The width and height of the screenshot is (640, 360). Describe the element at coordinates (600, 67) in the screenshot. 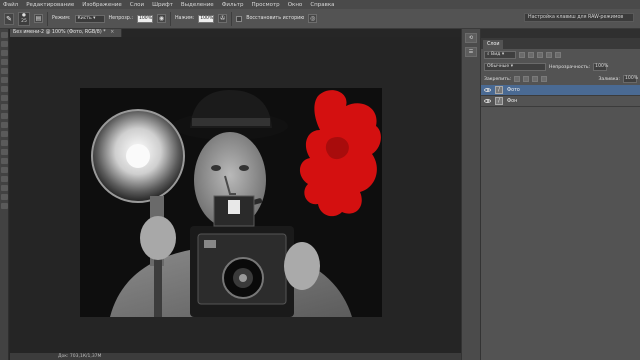

I see `layer-opacity-field: 100%` at that location.